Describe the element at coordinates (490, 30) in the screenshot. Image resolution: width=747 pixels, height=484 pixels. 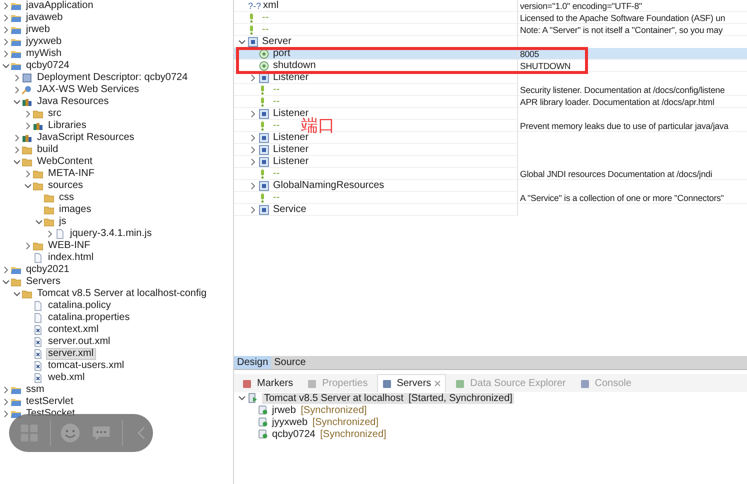
I see `xml-row: -- Note: A "Server" is not itself a "Container", so you may` at that location.